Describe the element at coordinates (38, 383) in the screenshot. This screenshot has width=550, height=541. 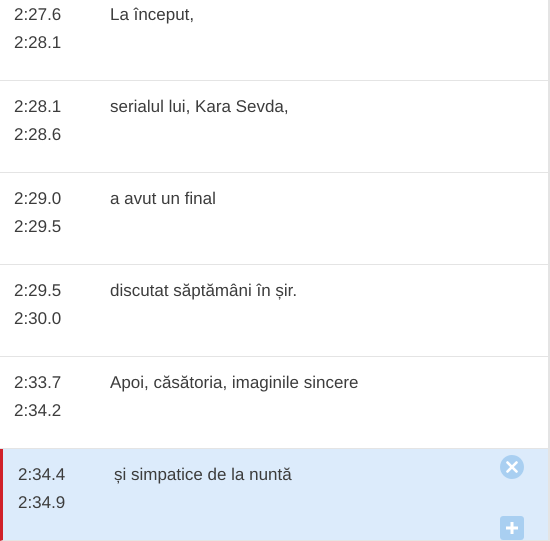
I see `start-time: 2:33.7` at that location.